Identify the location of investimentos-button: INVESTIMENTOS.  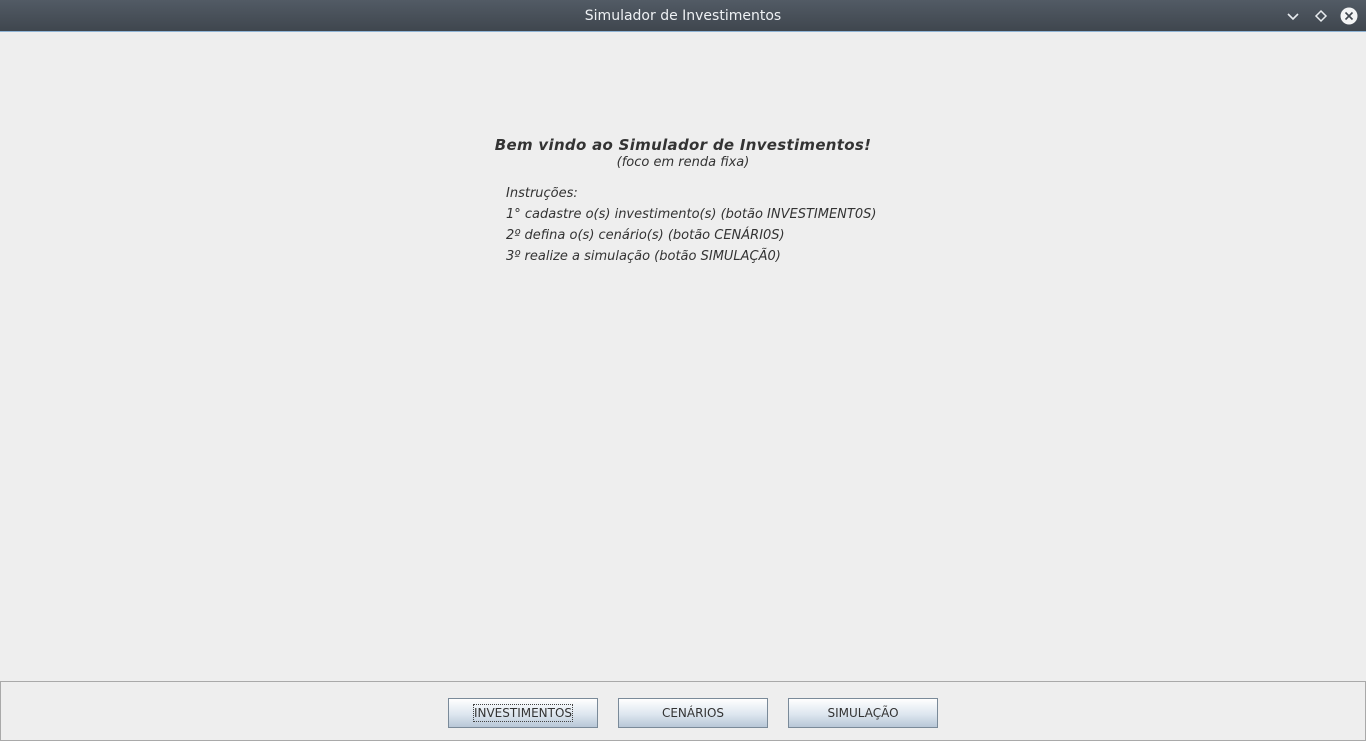
(523, 713).